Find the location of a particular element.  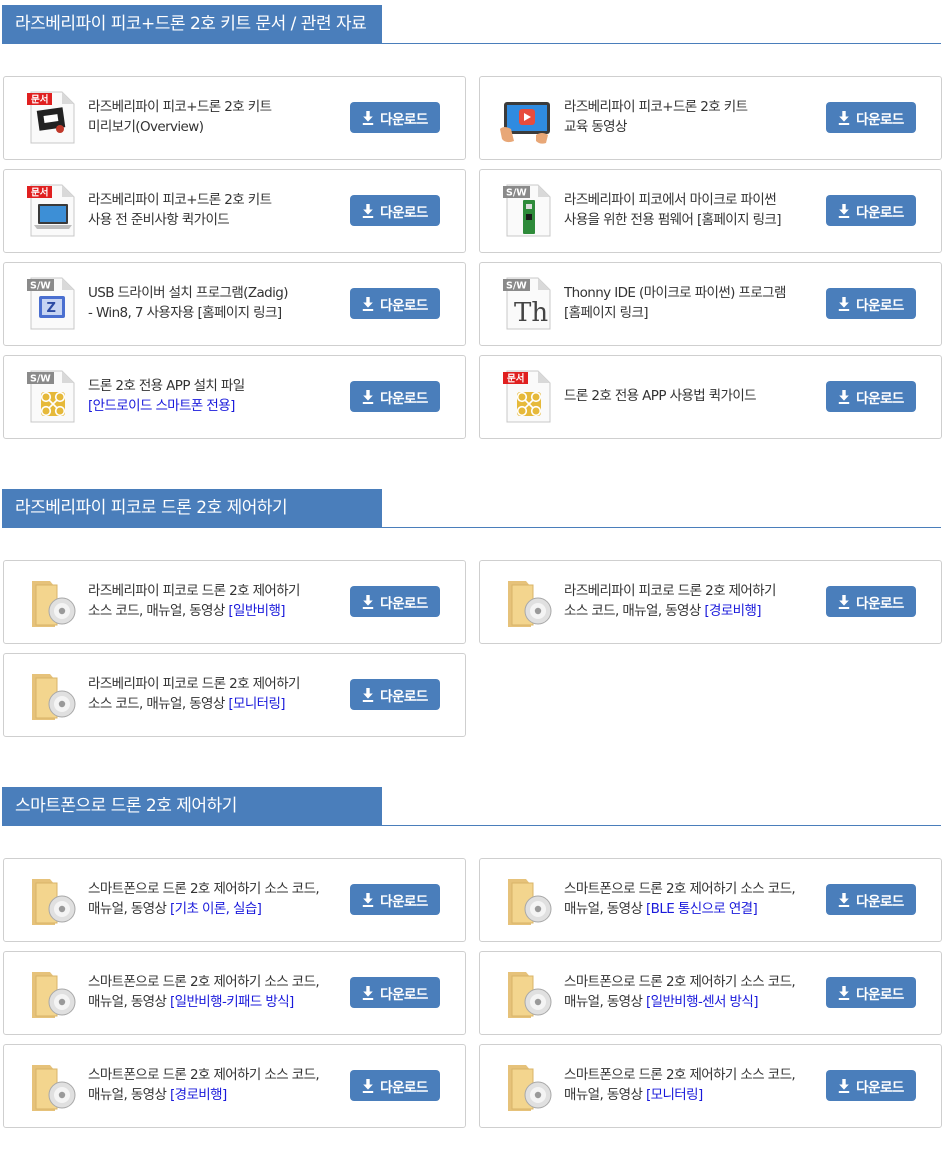

item-highlight-tag: [일반비행-센서 방식] is located at coordinates (702, 1002).